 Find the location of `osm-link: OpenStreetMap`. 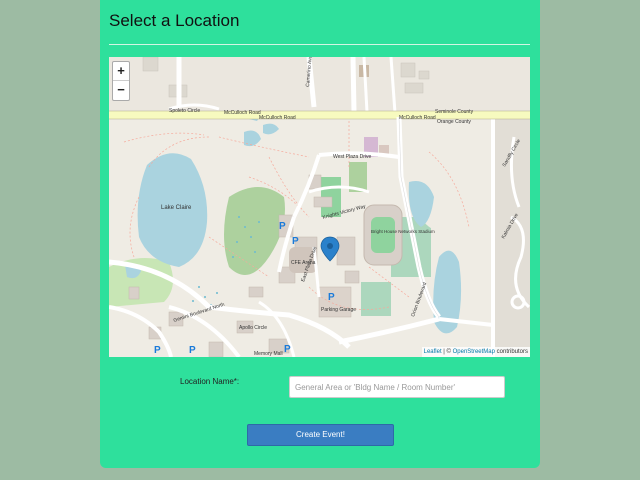

osm-link: OpenStreetMap is located at coordinates (474, 352).